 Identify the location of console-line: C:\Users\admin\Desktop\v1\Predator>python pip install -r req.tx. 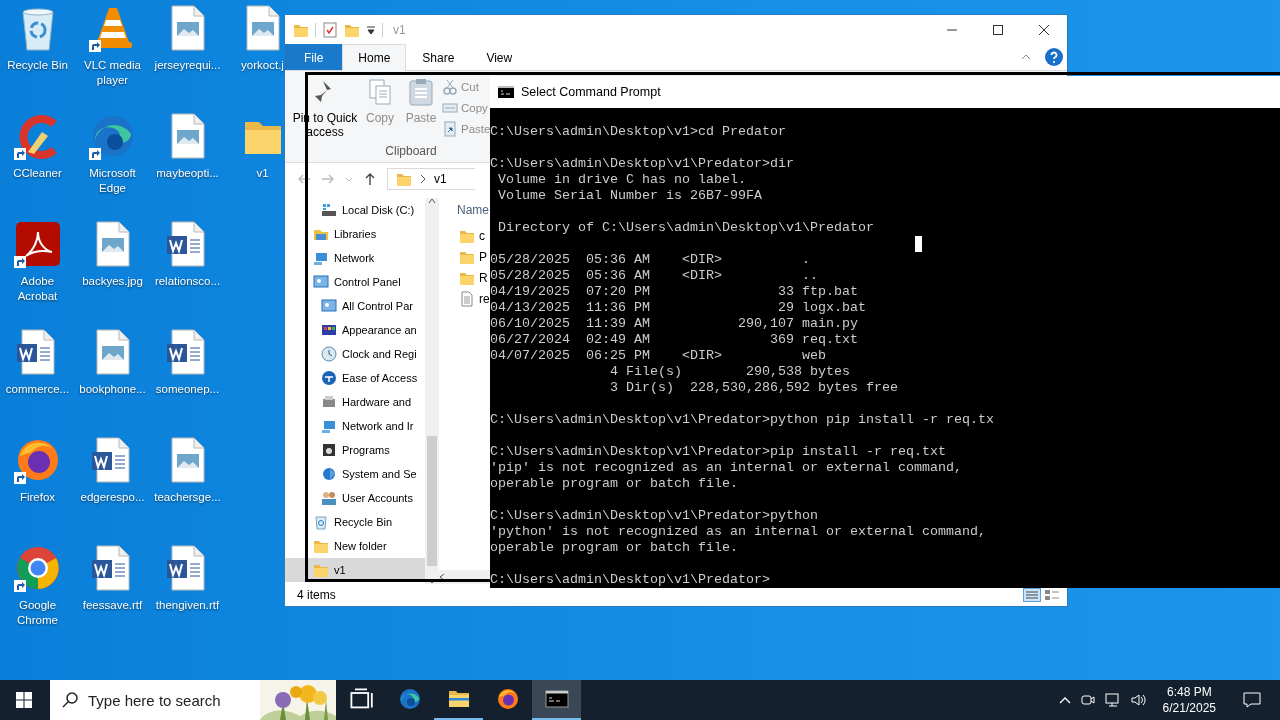
(742, 420).